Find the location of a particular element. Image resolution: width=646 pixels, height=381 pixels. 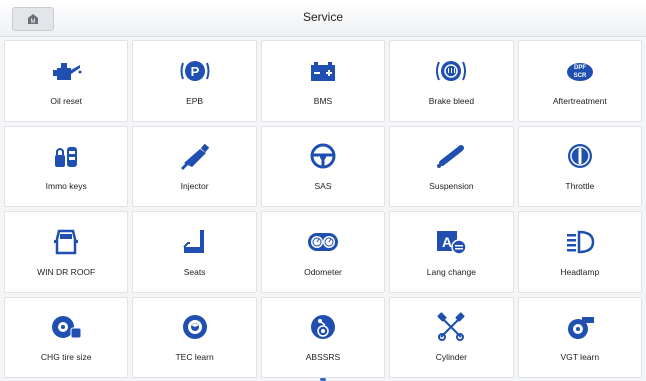

tile-seats: Seats is located at coordinates (194, 252).